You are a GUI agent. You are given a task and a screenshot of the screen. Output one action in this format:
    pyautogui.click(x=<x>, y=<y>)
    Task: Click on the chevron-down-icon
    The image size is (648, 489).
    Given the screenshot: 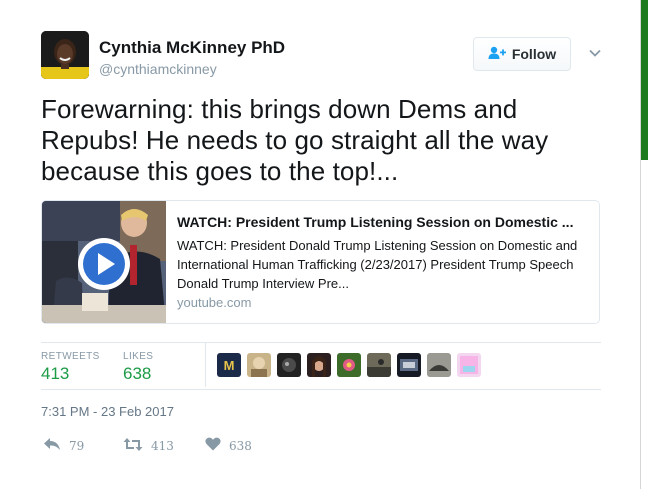 What is the action you would take?
    pyautogui.click(x=595, y=53)
    